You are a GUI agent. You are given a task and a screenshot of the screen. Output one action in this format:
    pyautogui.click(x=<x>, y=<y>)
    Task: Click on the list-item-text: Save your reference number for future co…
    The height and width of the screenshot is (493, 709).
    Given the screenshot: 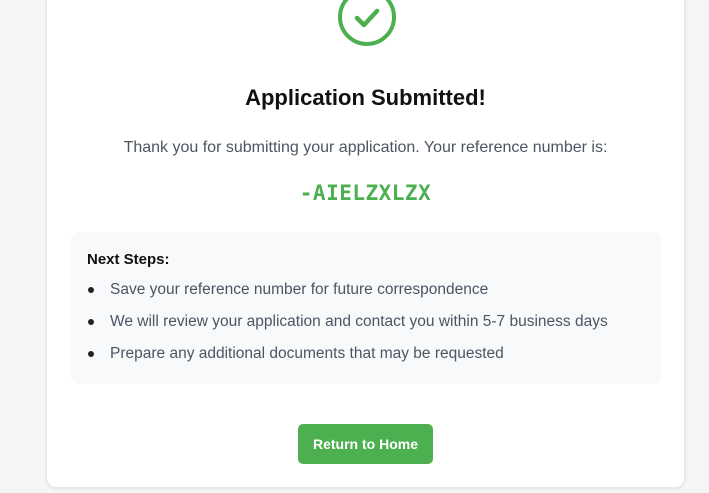 What is the action you would take?
    pyautogui.click(x=299, y=289)
    